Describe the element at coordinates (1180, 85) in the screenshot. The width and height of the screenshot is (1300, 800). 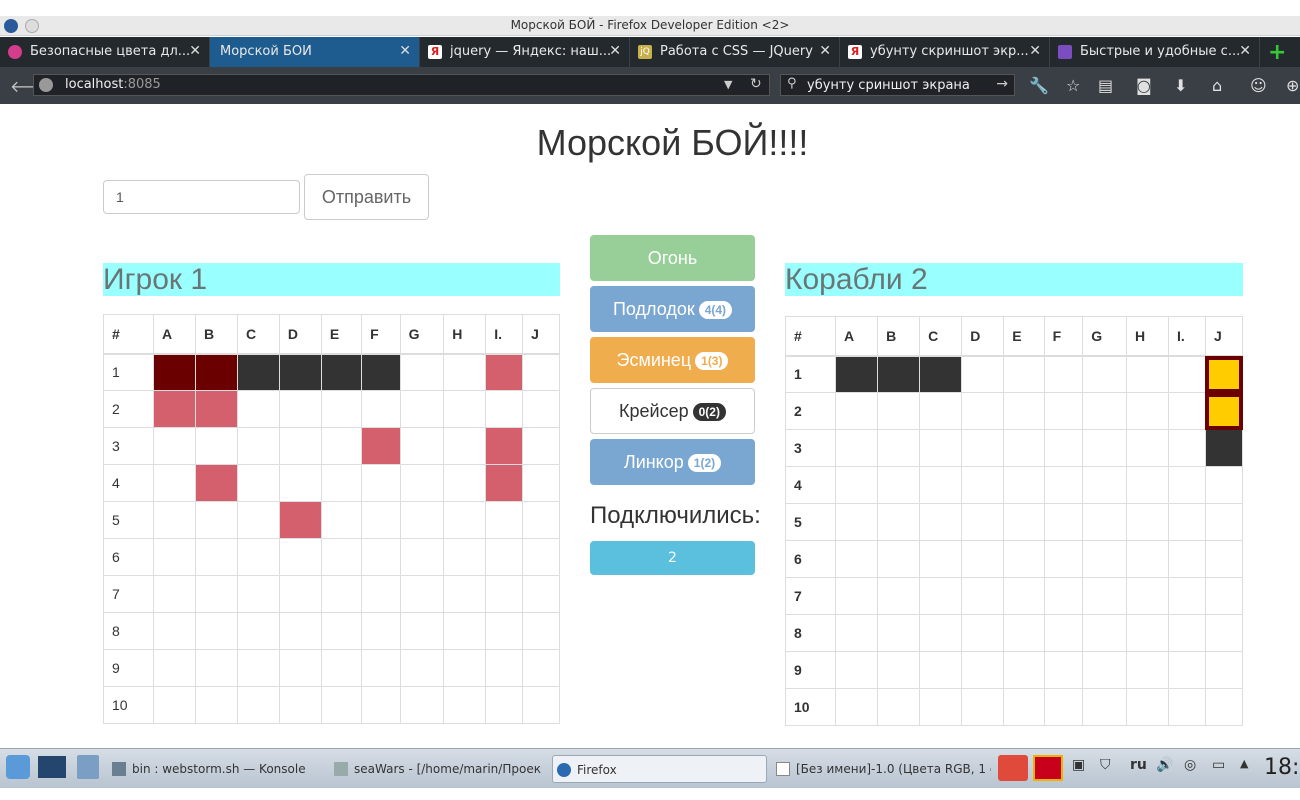
I see `download-icon: ⬇` at that location.